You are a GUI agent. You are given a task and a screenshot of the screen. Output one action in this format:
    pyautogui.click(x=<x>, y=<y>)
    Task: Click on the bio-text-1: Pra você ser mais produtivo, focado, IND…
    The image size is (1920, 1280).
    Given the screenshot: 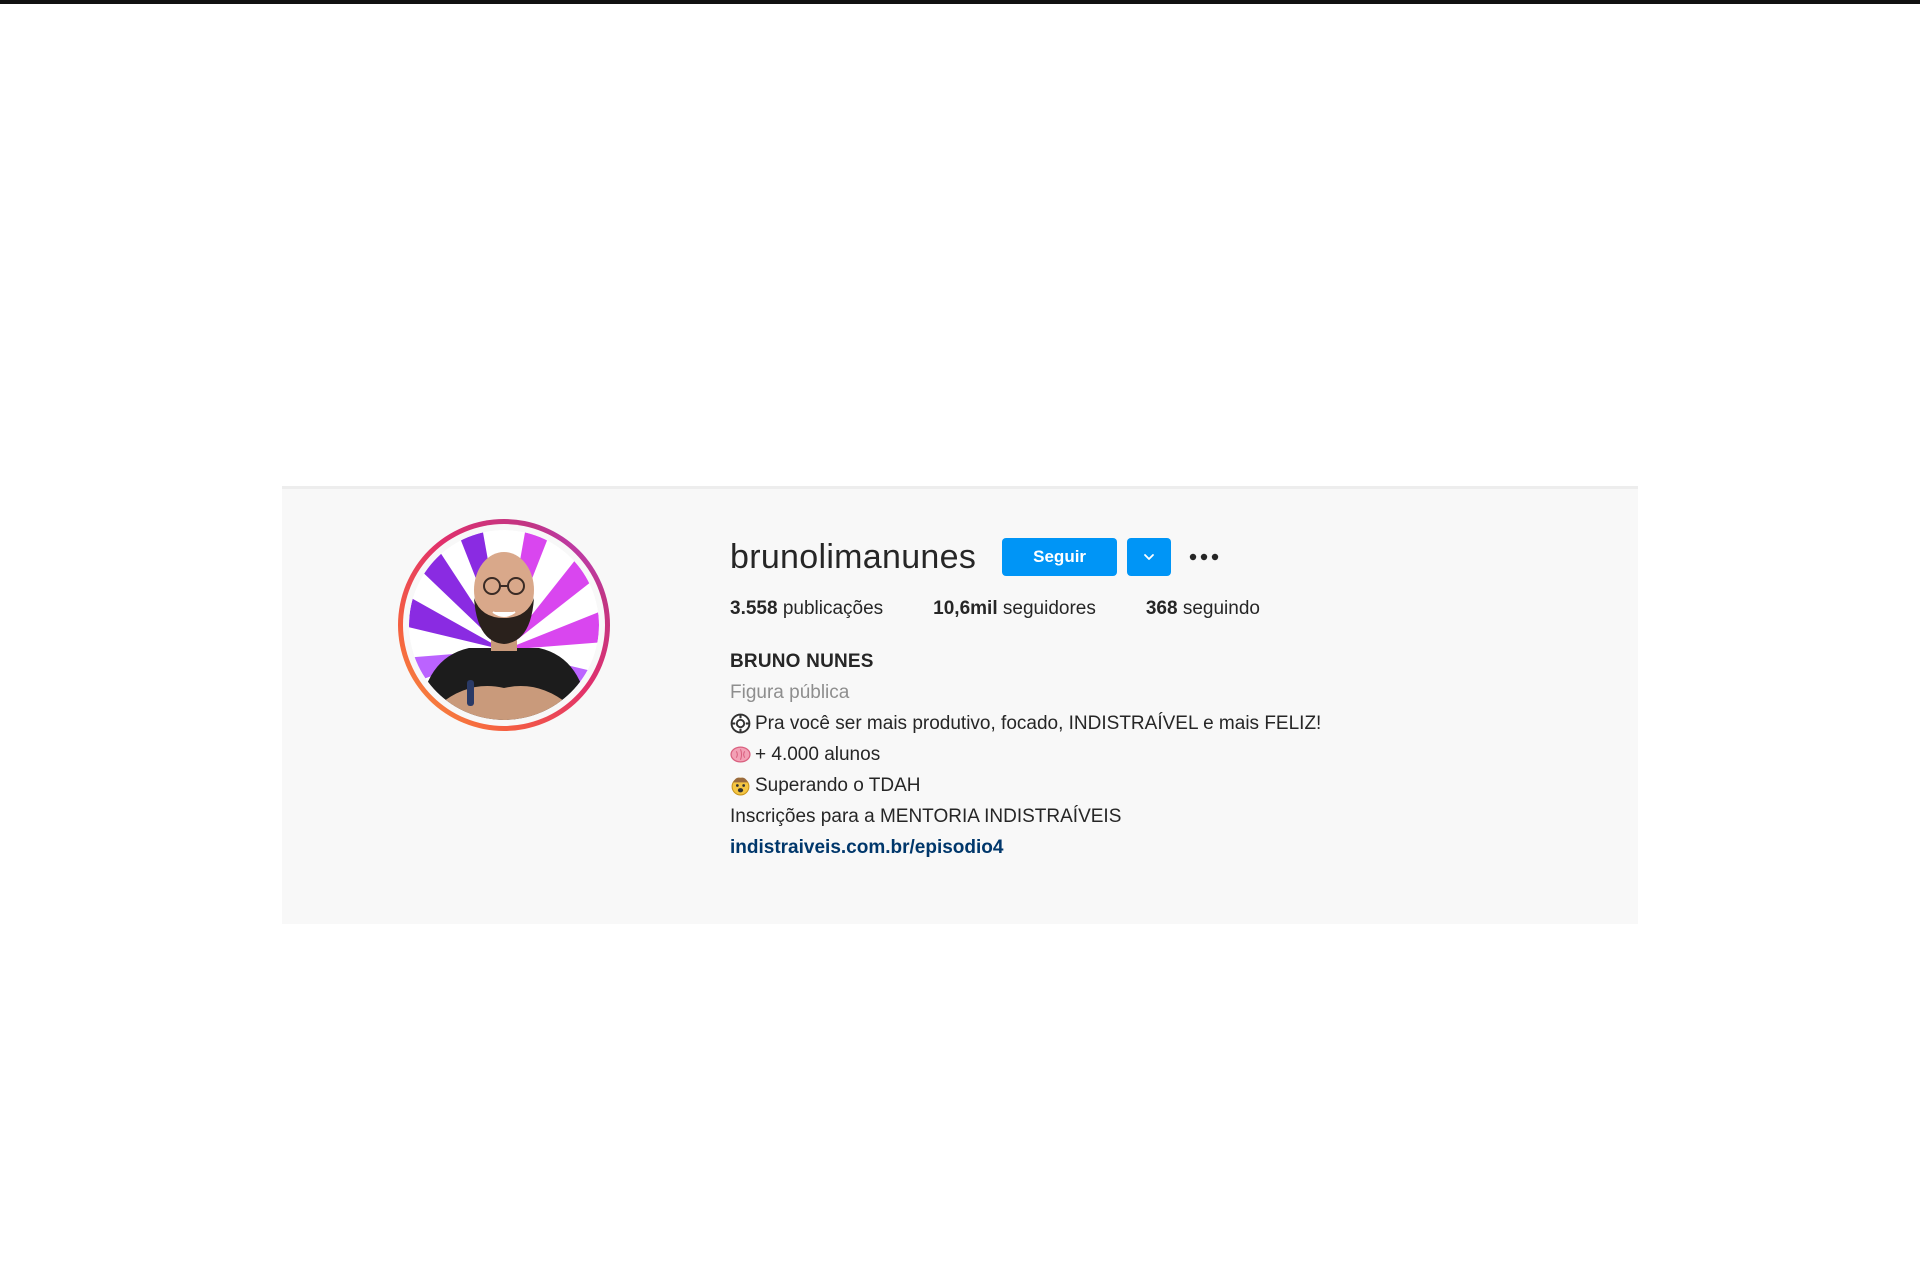 What is the action you would take?
    pyautogui.click(x=1038, y=723)
    